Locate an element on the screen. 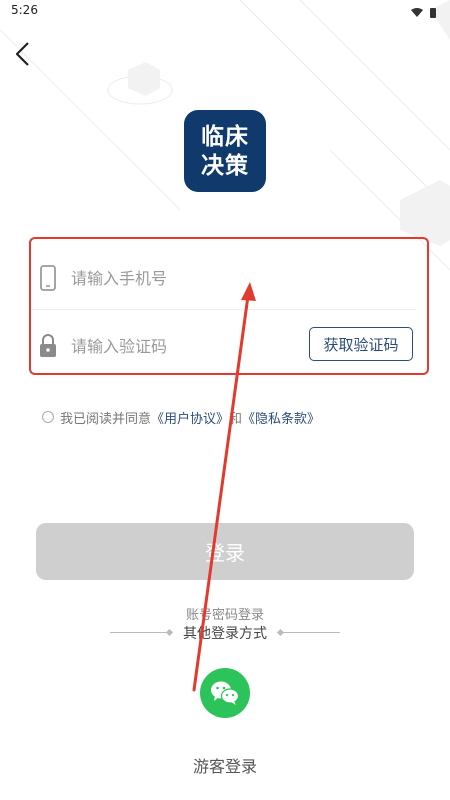 This screenshot has width=450, height=800. battery-icon is located at coordinates (433, 13).